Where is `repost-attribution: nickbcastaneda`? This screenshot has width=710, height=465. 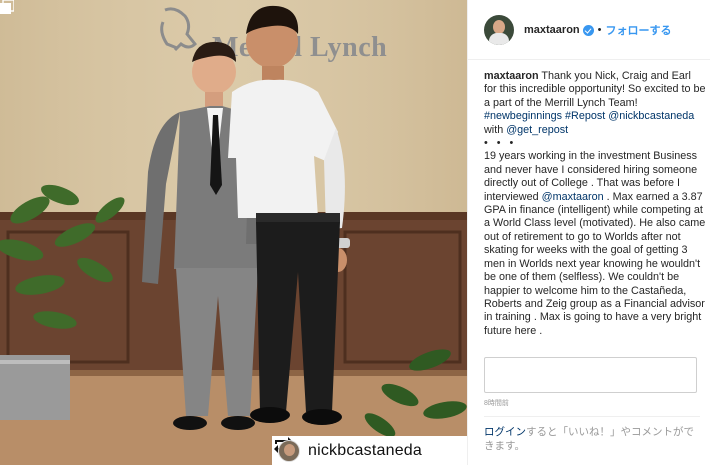
repost-attribution: nickbcastaneda is located at coordinates (369, 450).